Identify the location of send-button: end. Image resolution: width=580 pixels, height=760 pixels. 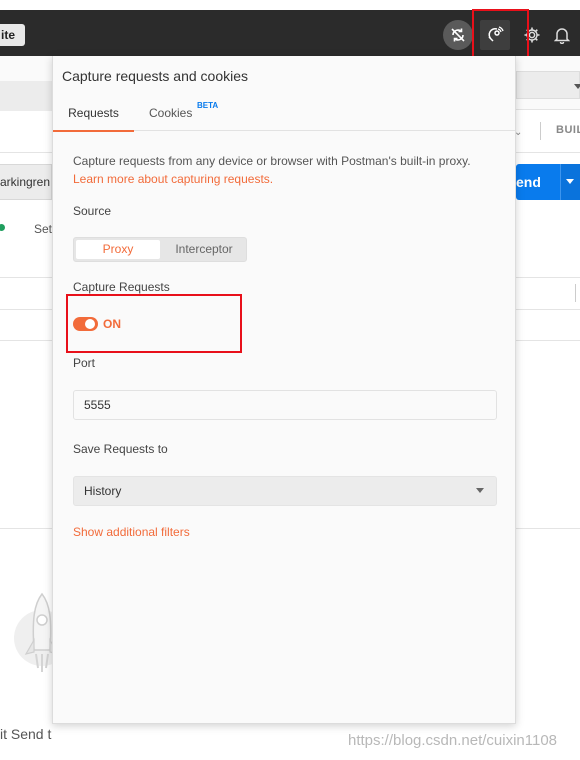
(538, 182).